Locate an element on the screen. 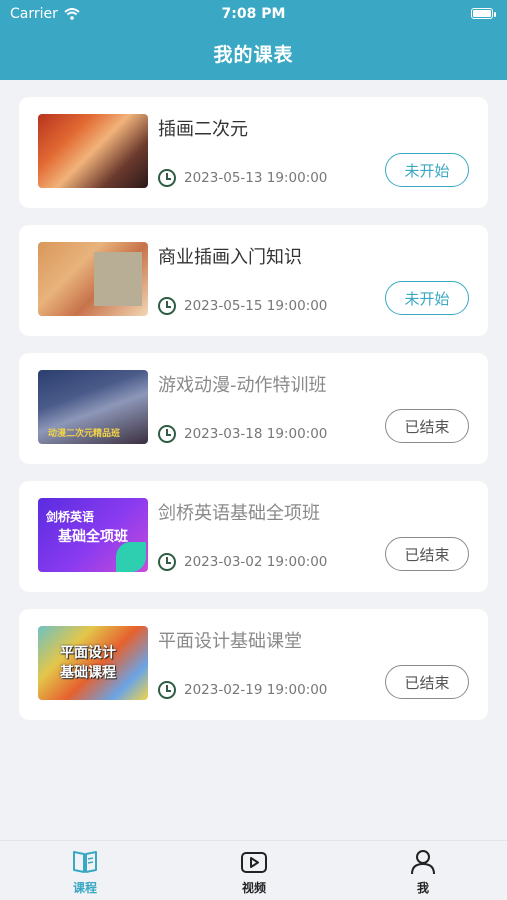 Image resolution: width=507 pixels, height=900 pixels. top-header: Carrier 7:08 PM 我的课表 is located at coordinates (253, 40).